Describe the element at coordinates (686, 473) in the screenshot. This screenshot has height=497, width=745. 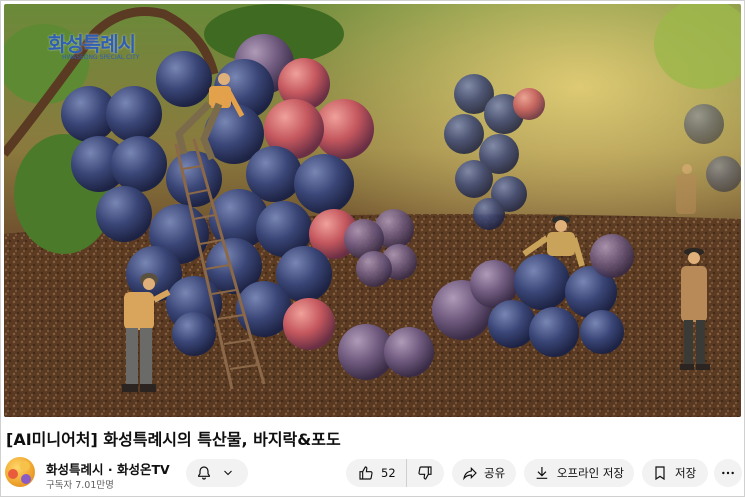
I see `save-label: 저장` at that location.